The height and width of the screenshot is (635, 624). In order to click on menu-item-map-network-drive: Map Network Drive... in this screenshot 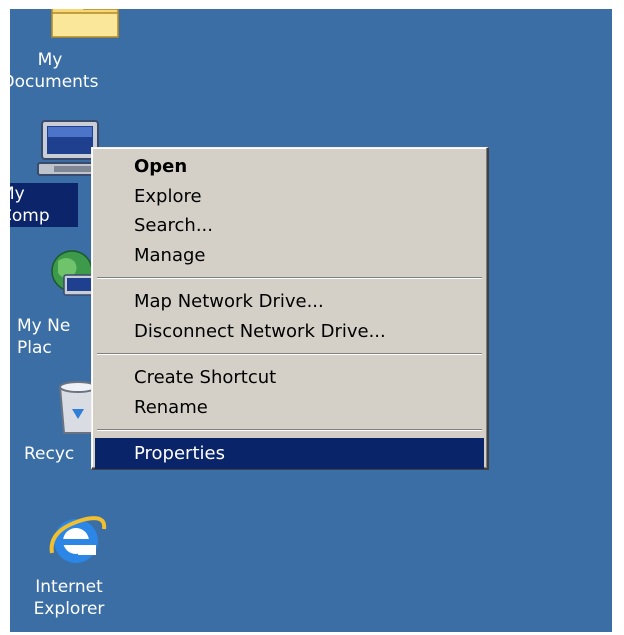, I will do `click(289, 301)`.